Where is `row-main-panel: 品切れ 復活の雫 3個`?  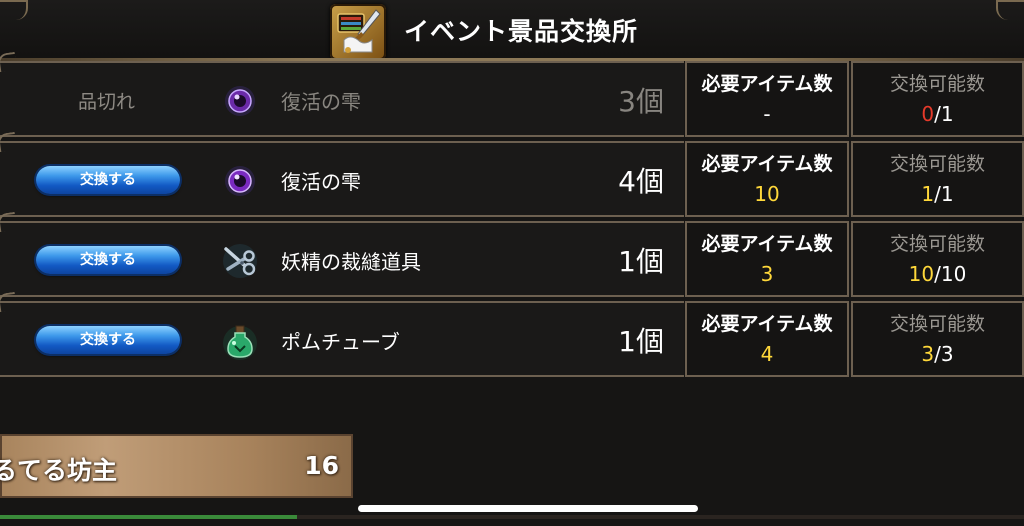 row-main-panel: 品切れ 復活の雫 3個 is located at coordinates (342, 99).